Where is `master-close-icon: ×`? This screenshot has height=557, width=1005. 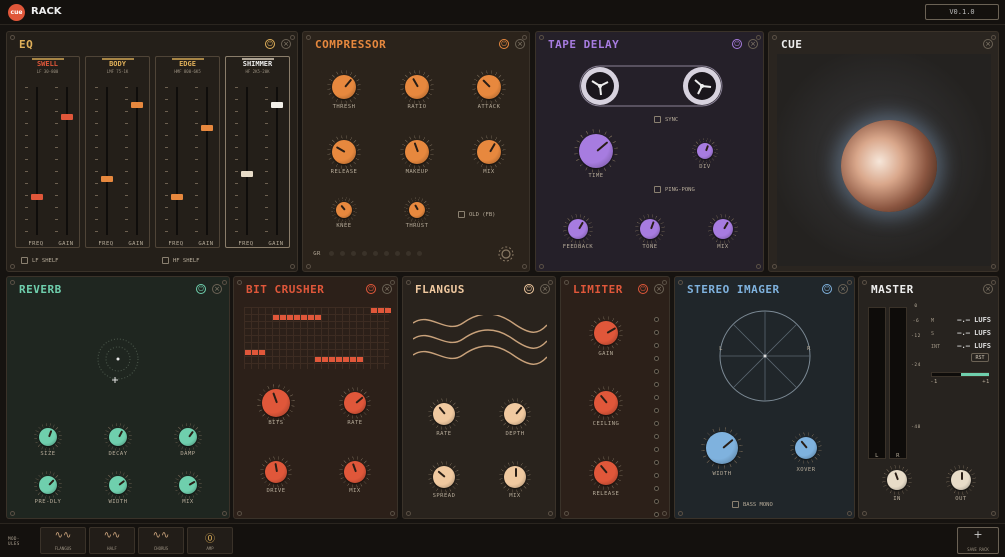
master-close-icon: × is located at coordinates (988, 289).